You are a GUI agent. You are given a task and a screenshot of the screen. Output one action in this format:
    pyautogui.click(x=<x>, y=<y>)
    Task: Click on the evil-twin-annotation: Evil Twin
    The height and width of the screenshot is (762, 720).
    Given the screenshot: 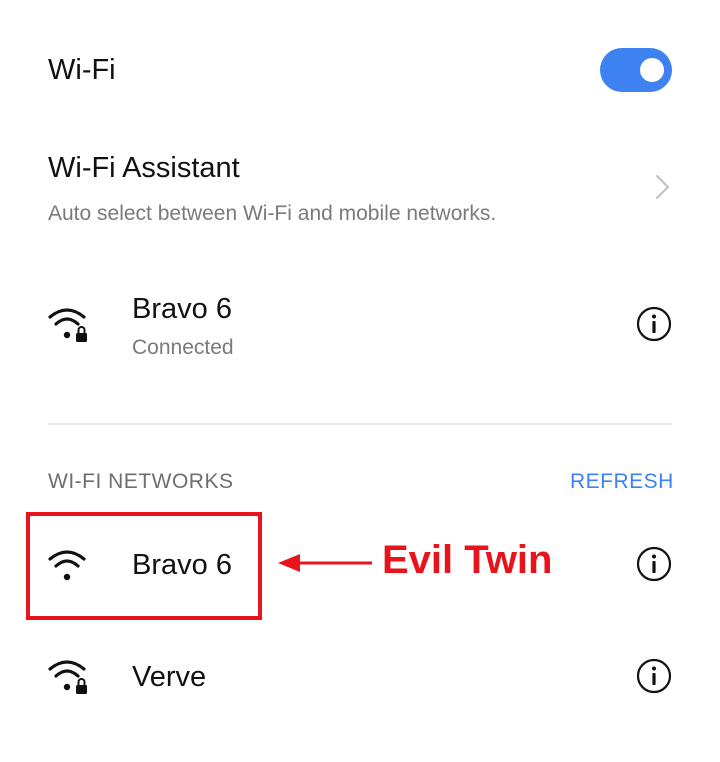 What is the action you would take?
    pyautogui.click(x=467, y=560)
    